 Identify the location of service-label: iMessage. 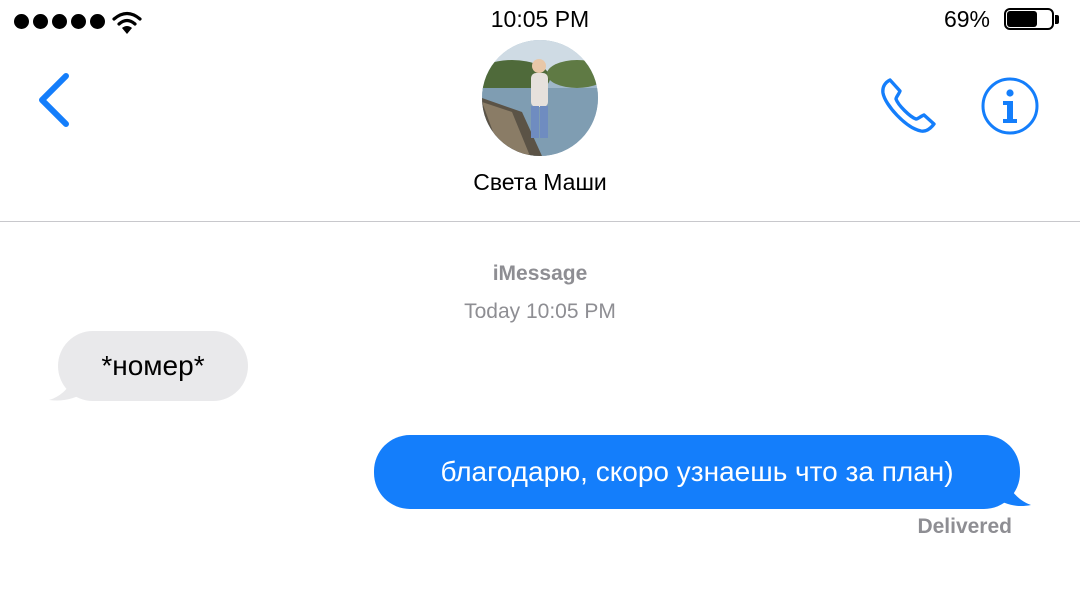
(540, 273).